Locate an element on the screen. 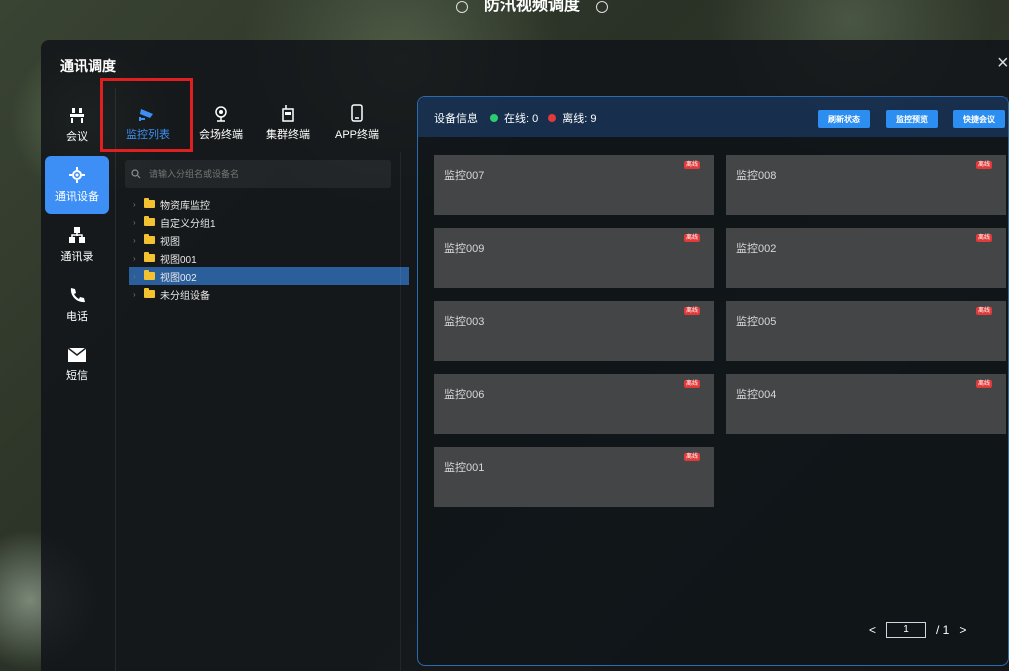  dialog-title: 通讯调度 is located at coordinates (88, 66).